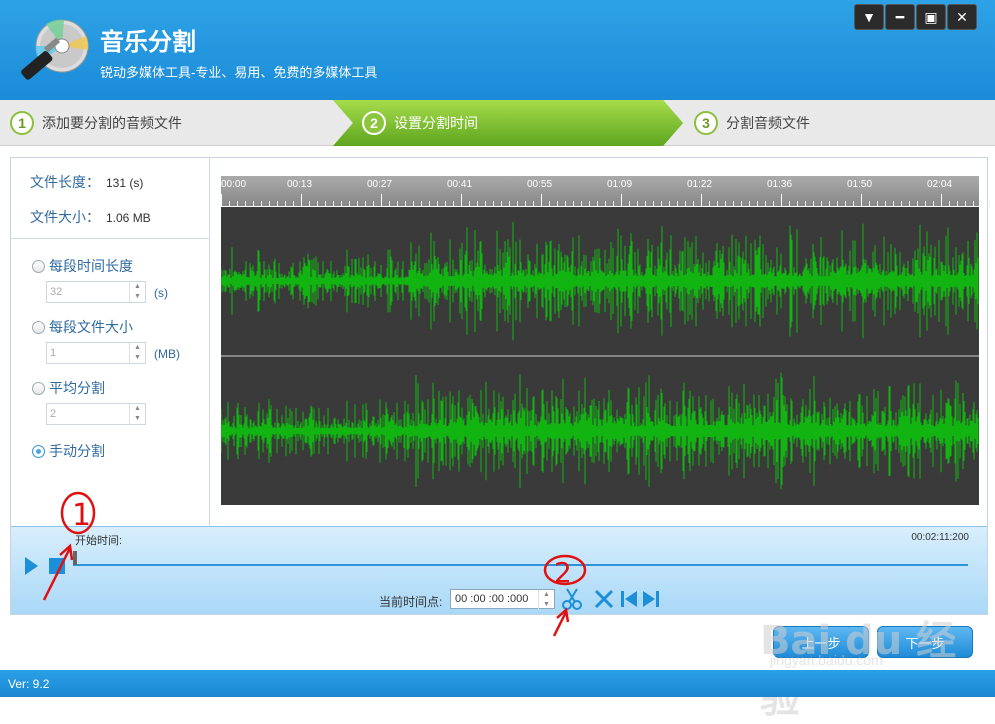 This screenshot has width=995, height=724. What do you see at coordinates (96, 292) in the screenshot?
I see `time-length-stepper: 32 ▲ ▼` at bounding box center [96, 292].